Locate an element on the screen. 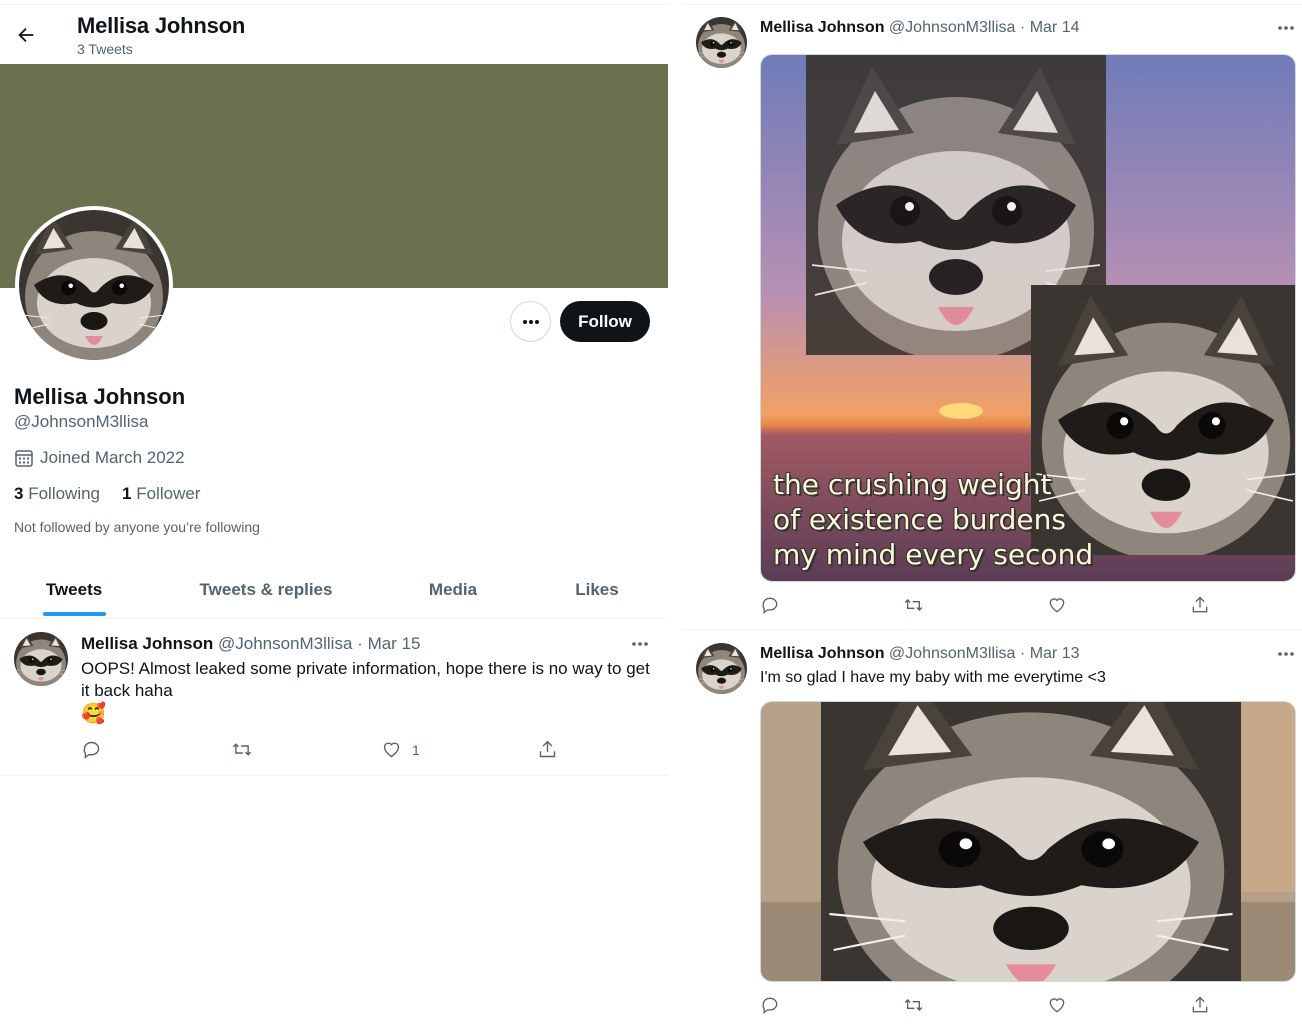 The height and width of the screenshot is (1026, 1302). joined-label: Joined March 2022 is located at coordinates (112, 457).